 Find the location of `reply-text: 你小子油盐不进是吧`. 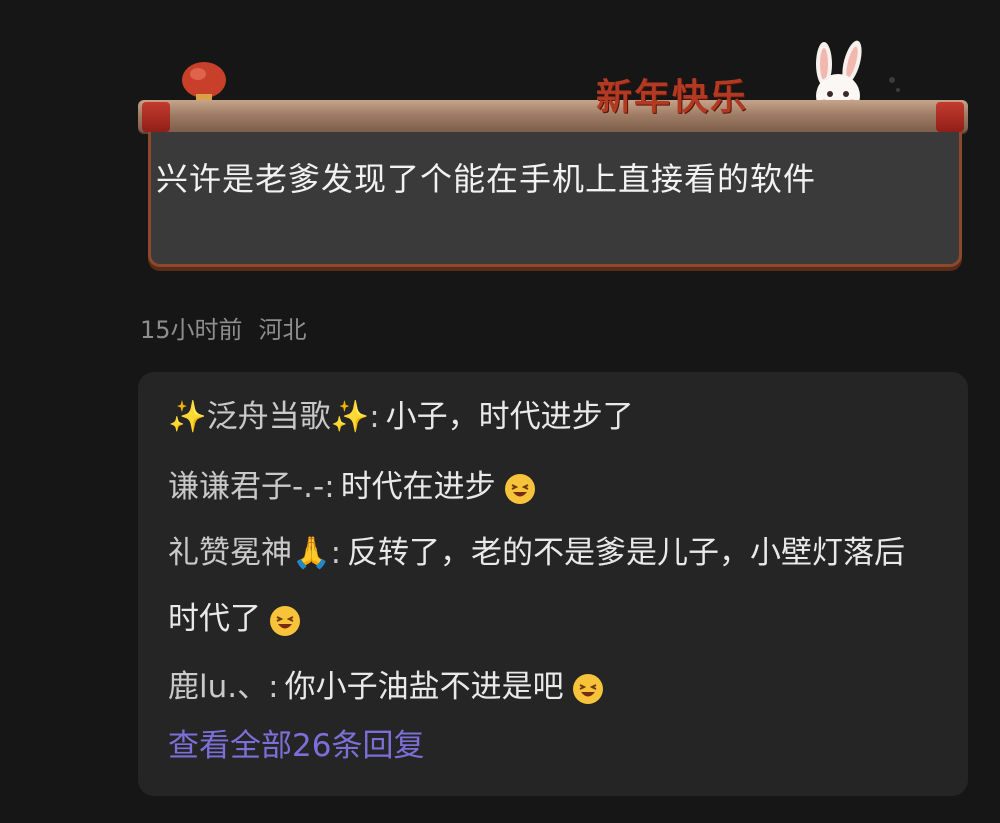

reply-text: 你小子油盐不进是吧 is located at coordinates (424, 687).